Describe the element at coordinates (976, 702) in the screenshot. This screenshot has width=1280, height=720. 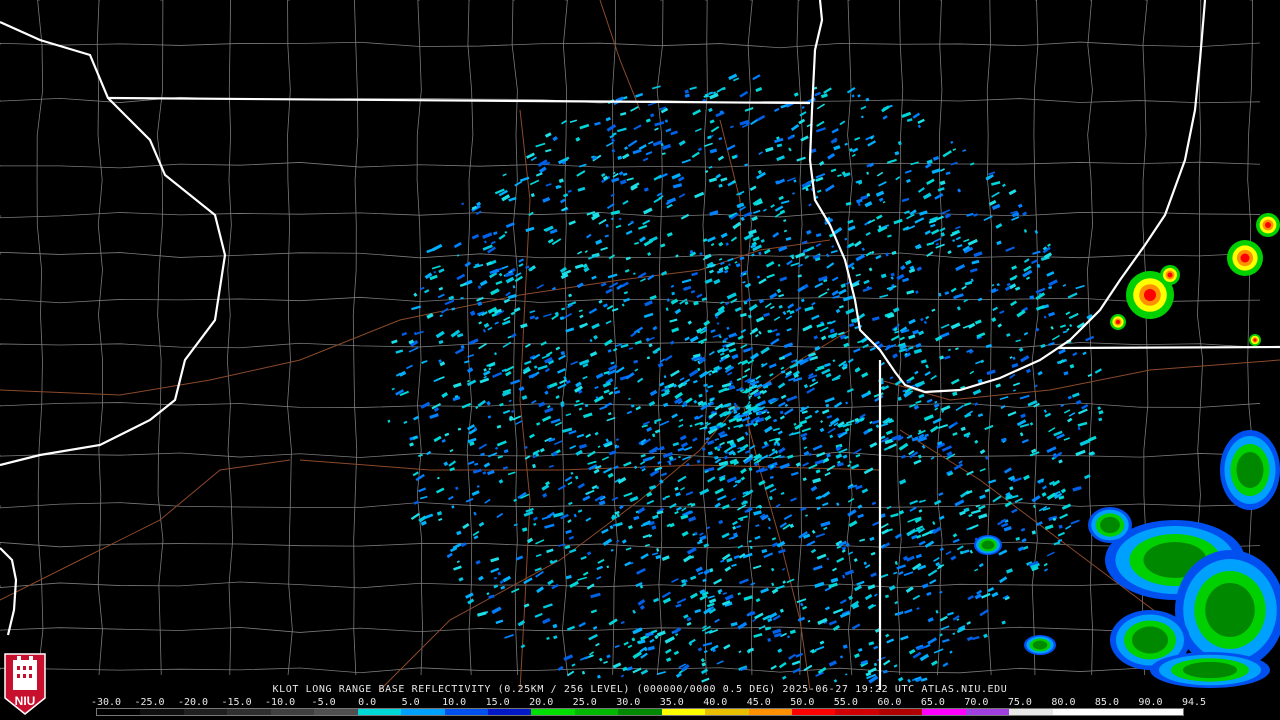
I see `colorbar-label: 70.0` at that location.